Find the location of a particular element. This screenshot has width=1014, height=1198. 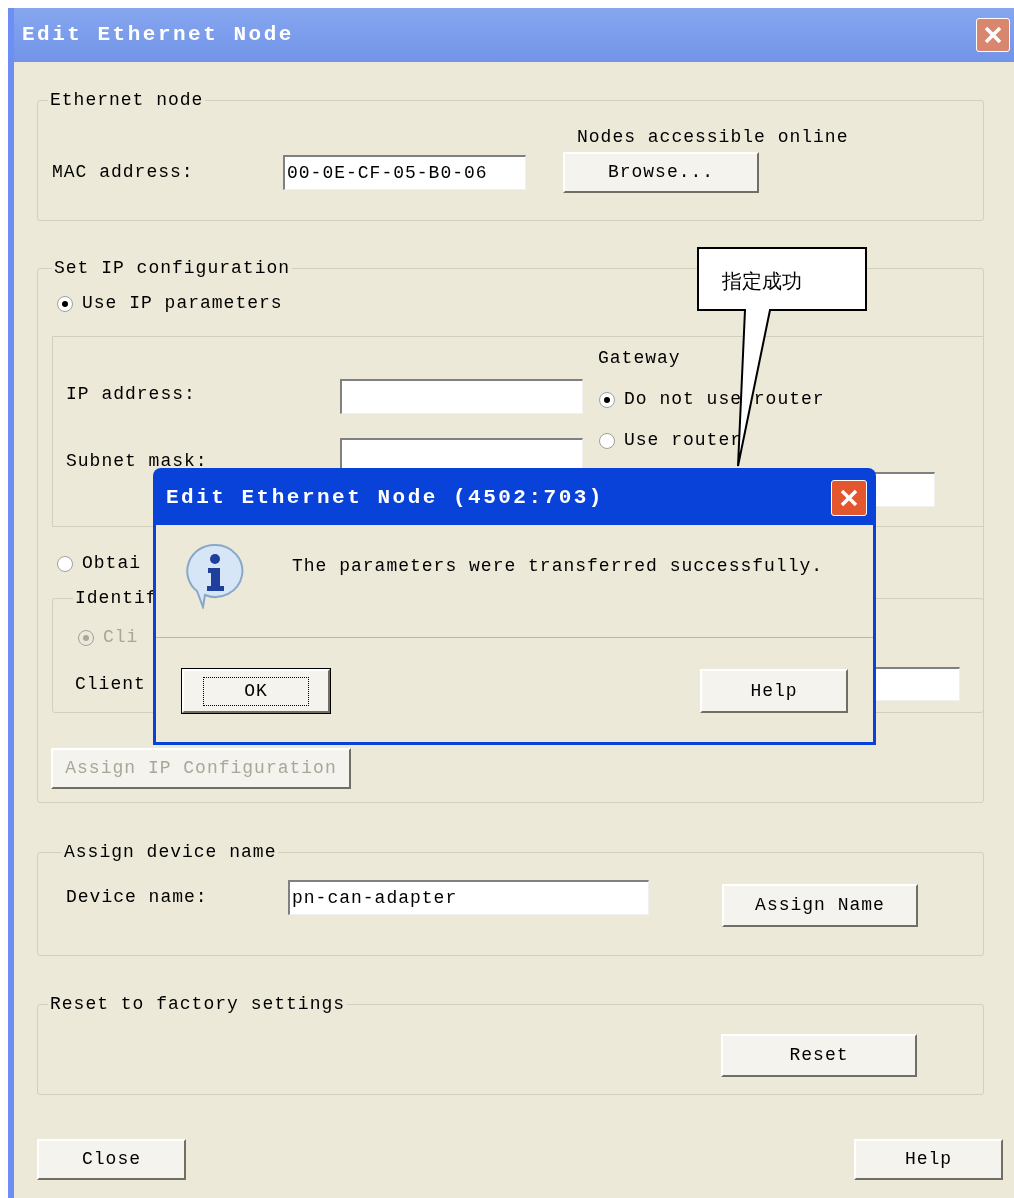

reset-button: Reset is located at coordinates (819, 1055).